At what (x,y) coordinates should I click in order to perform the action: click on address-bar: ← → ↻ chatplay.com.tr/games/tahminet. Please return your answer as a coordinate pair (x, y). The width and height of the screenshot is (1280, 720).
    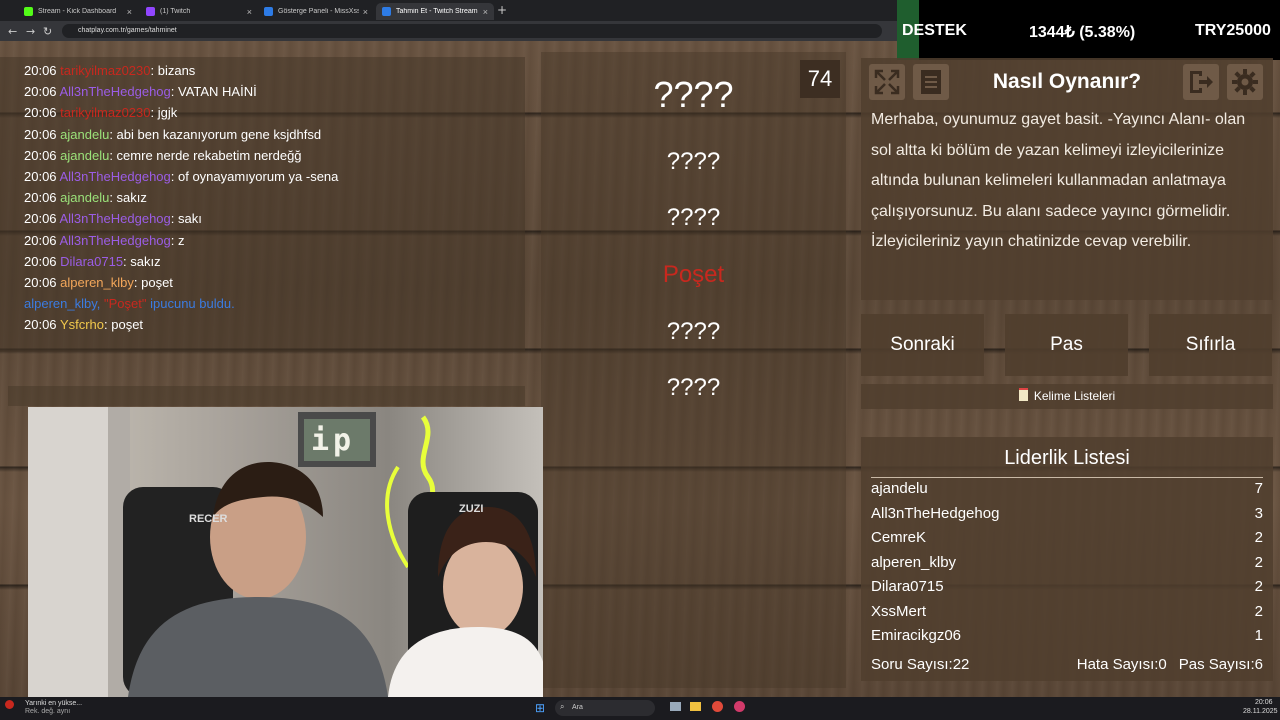
    Looking at the image, I should click on (450, 31).